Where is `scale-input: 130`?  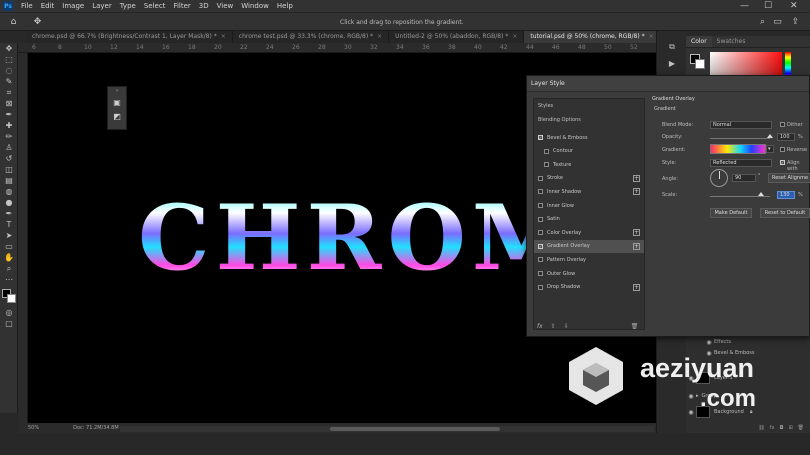 scale-input: 130 is located at coordinates (786, 195).